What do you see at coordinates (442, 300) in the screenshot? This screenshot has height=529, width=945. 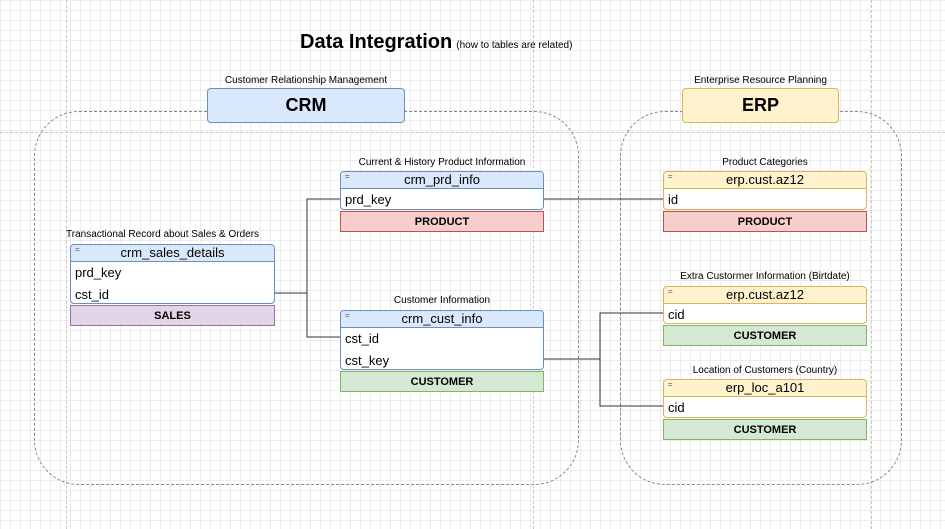 I see `cust-info-caption: Customer Information` at bounding box center [442, 300].